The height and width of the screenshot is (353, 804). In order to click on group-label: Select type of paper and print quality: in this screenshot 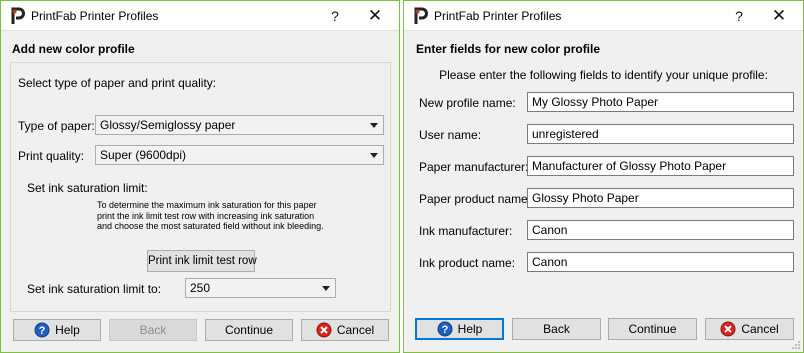, I will do `click(117, 83)`.